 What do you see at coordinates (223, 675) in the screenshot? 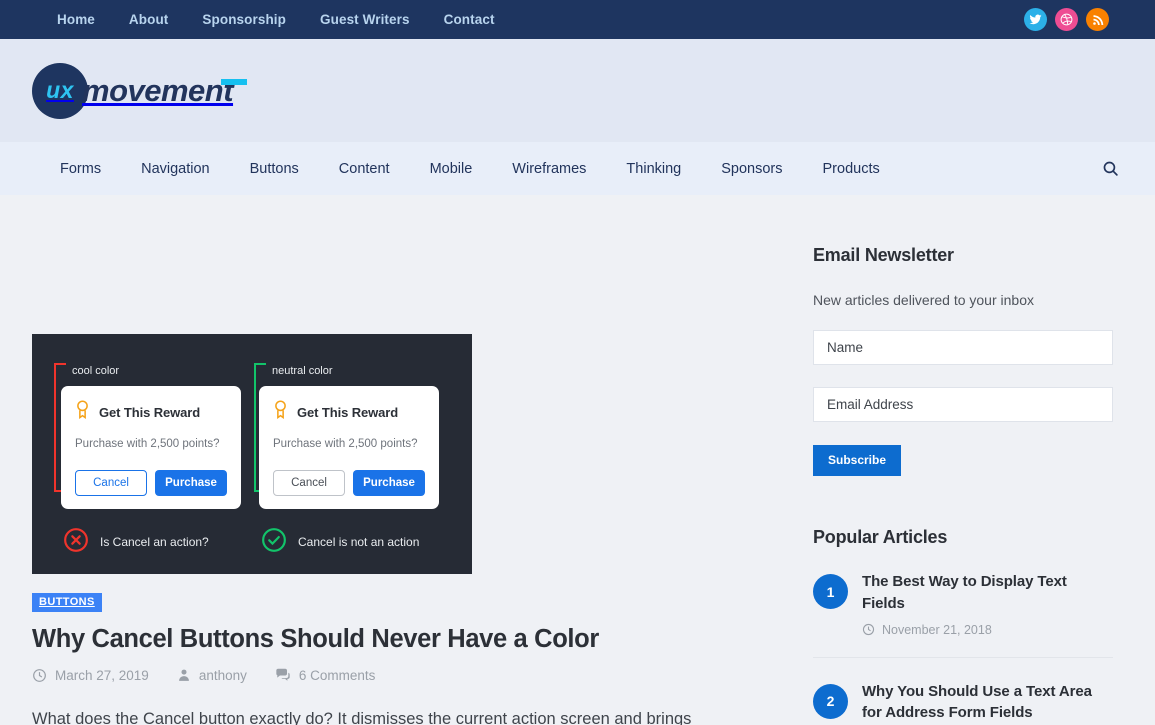
I see `meta-author-text: anthony` at bounding box center [223, 675].